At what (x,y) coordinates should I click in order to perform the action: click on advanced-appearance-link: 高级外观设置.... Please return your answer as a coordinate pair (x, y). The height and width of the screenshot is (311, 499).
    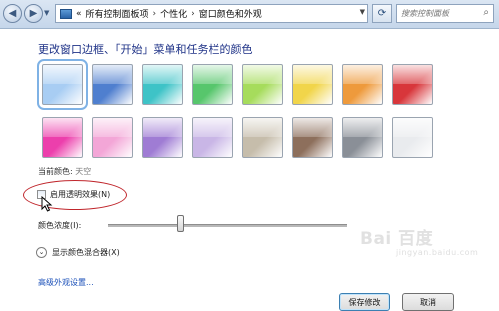
    Looking at the image, I should click on (66, 282).